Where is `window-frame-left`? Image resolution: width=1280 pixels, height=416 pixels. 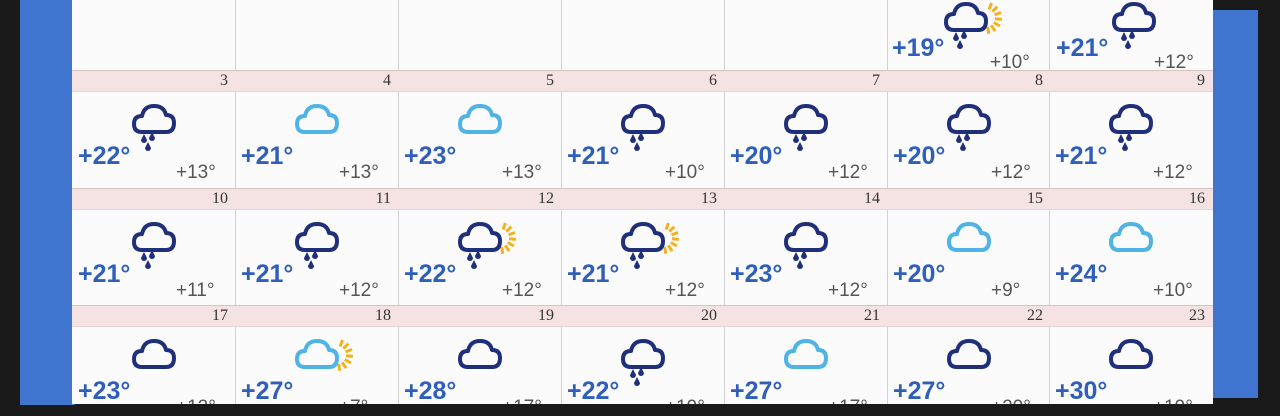
window-frame-left is located at coordinates (47, 202).